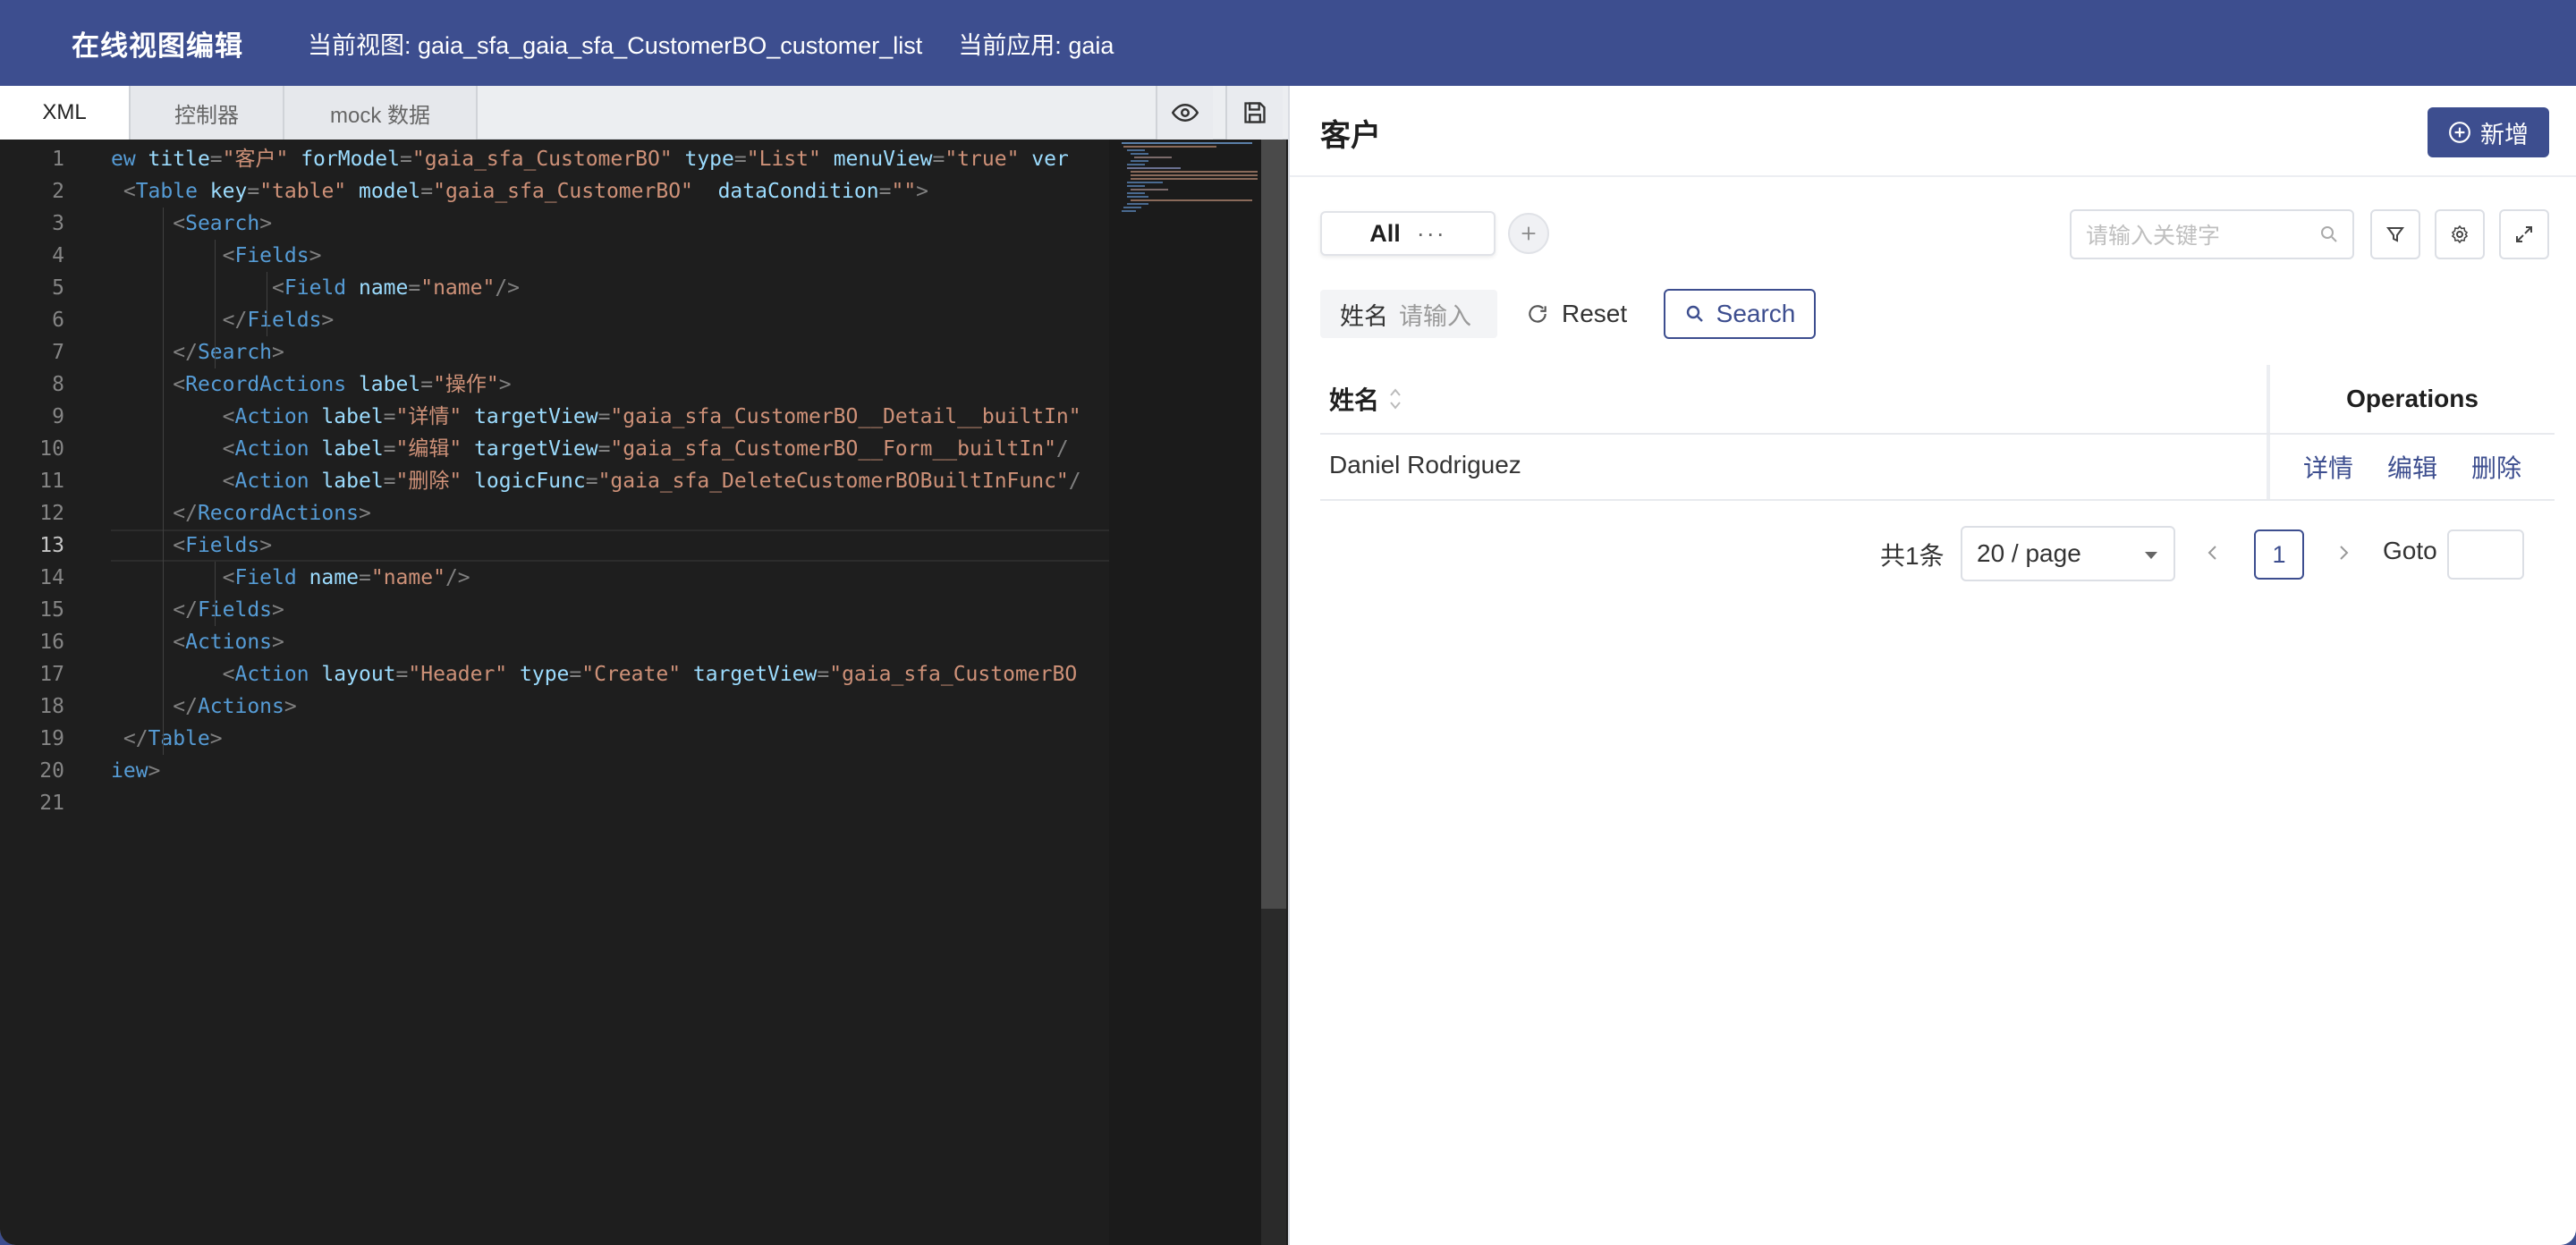  I want to click on minimap, so click(1185, 692).